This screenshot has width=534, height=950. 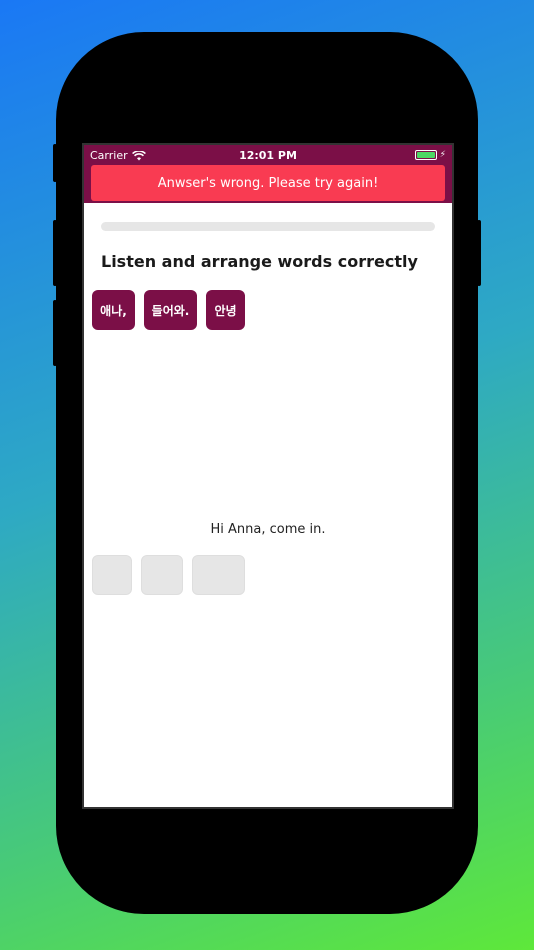 I want to click on word-chip-label: 안녕, so click(x=225, y=310).